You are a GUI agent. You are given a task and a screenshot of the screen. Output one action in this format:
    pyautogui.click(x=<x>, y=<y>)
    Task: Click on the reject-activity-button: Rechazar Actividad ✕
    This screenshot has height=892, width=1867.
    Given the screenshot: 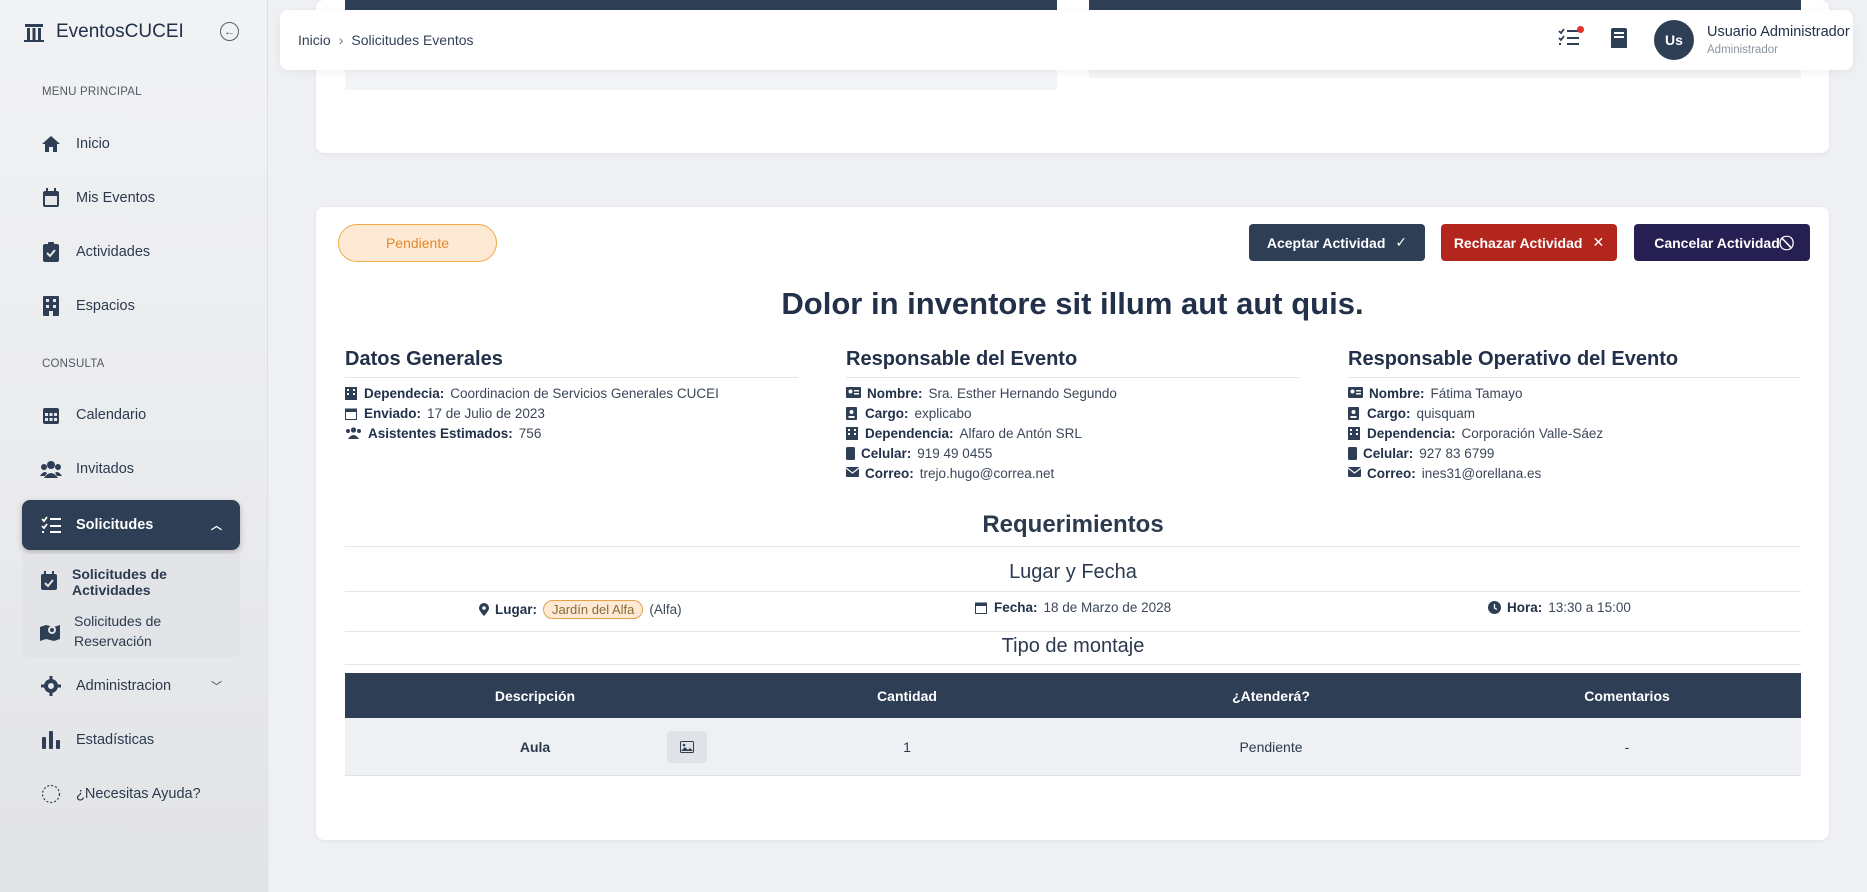 What is the action you would take?
    pyautogui.click(x=1529, y=242)
    